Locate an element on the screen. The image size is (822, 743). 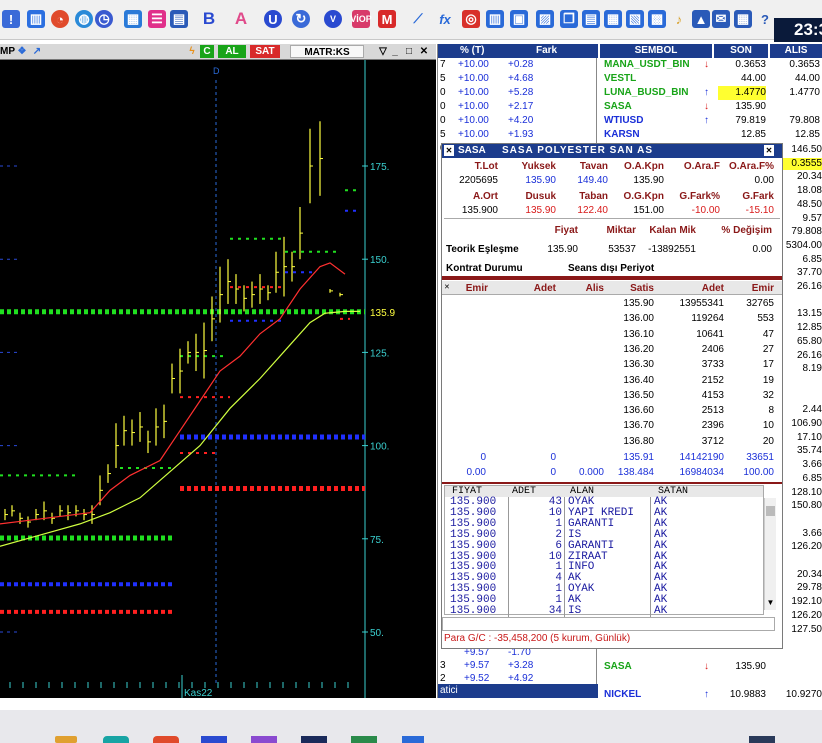
bar-chart-icon: ▥ is located at coordinates (36, 19).